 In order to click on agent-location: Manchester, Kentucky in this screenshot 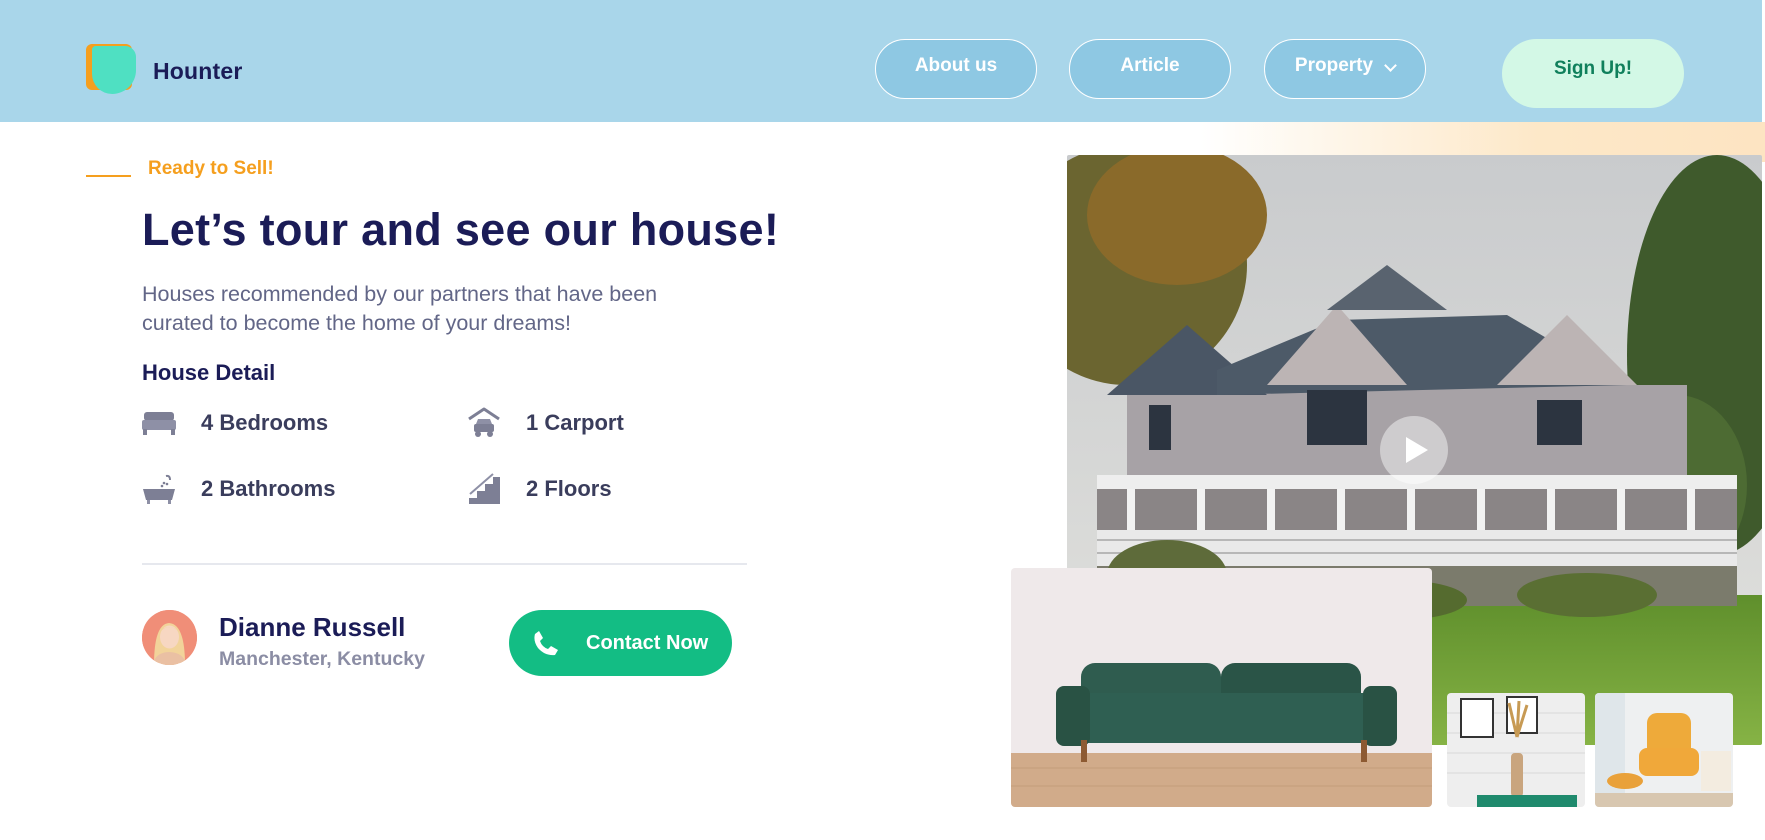, I will do `click(322, 659)`.